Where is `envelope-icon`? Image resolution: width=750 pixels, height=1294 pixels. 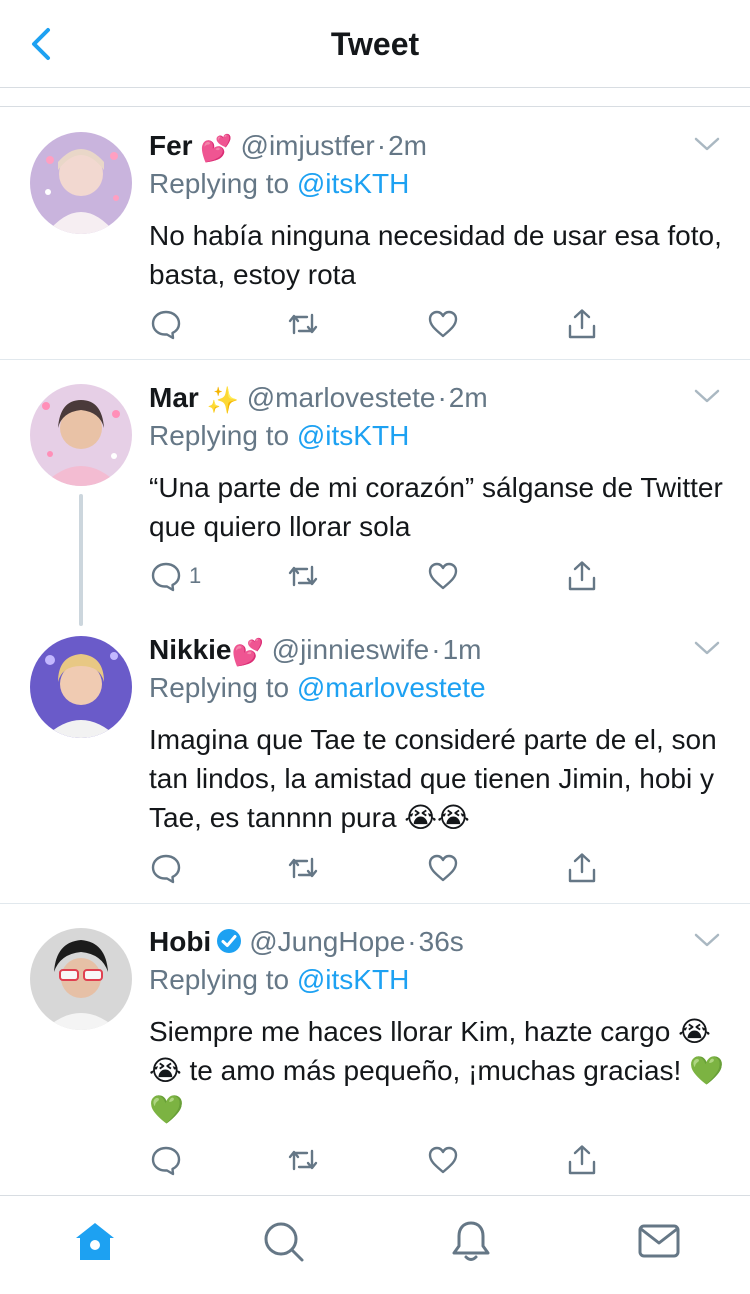
envelope-icon is located at coordinates (659, 1241).